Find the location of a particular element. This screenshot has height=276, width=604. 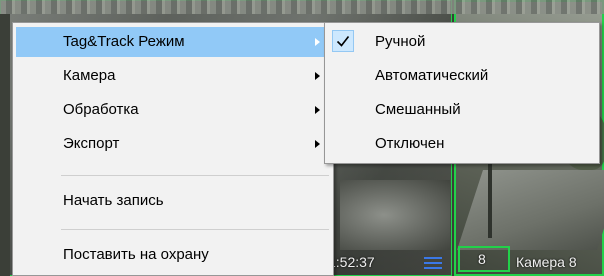

submenu-item-disabled: Отключен is located at coordinates (462, 144).